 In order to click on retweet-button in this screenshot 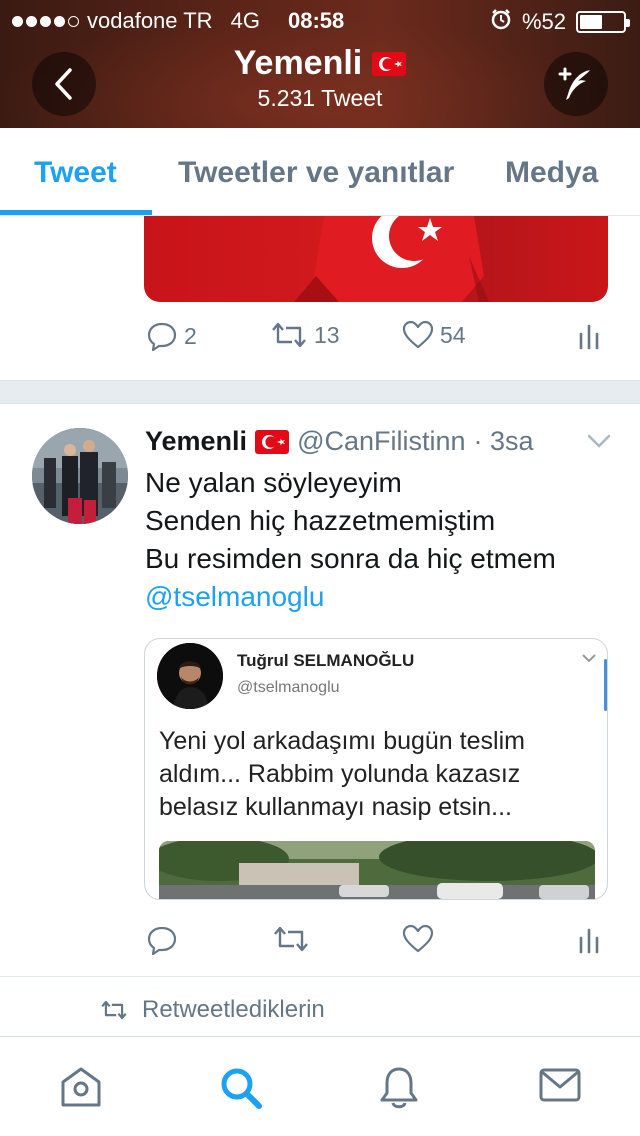, I will do `click(291, 939)`.